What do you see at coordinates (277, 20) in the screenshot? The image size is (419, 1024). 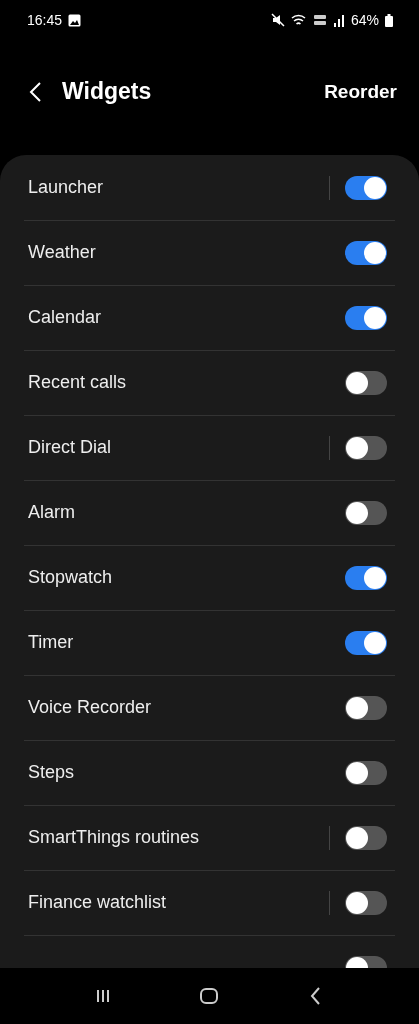 I see `mute-icon` at bounding box center [277, 20].